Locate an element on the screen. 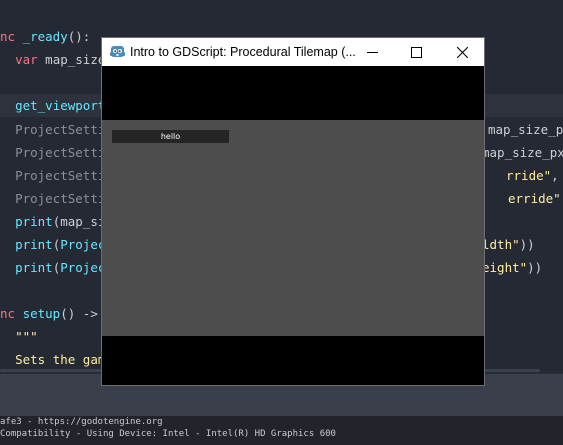 Image resolution: width=563 pixels, height=445 pixels. code-line-tail: eight")) is located at coordinates (512, 267).